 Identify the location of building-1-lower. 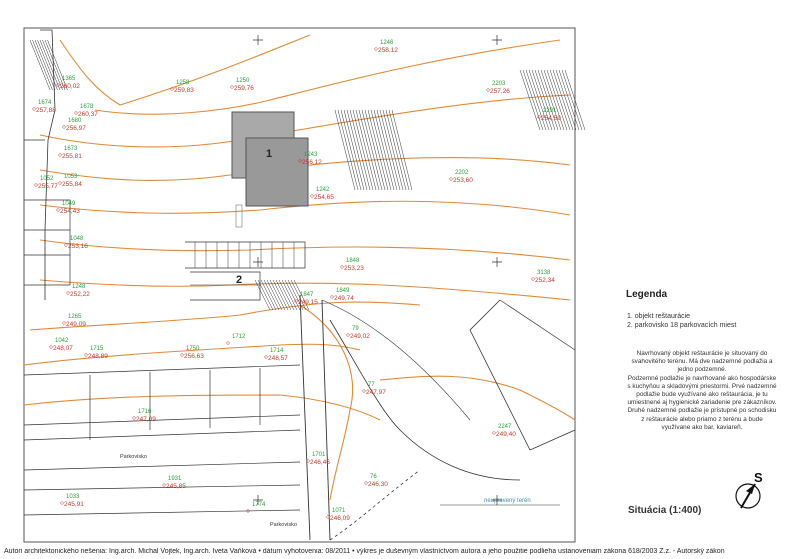
(277, 172).